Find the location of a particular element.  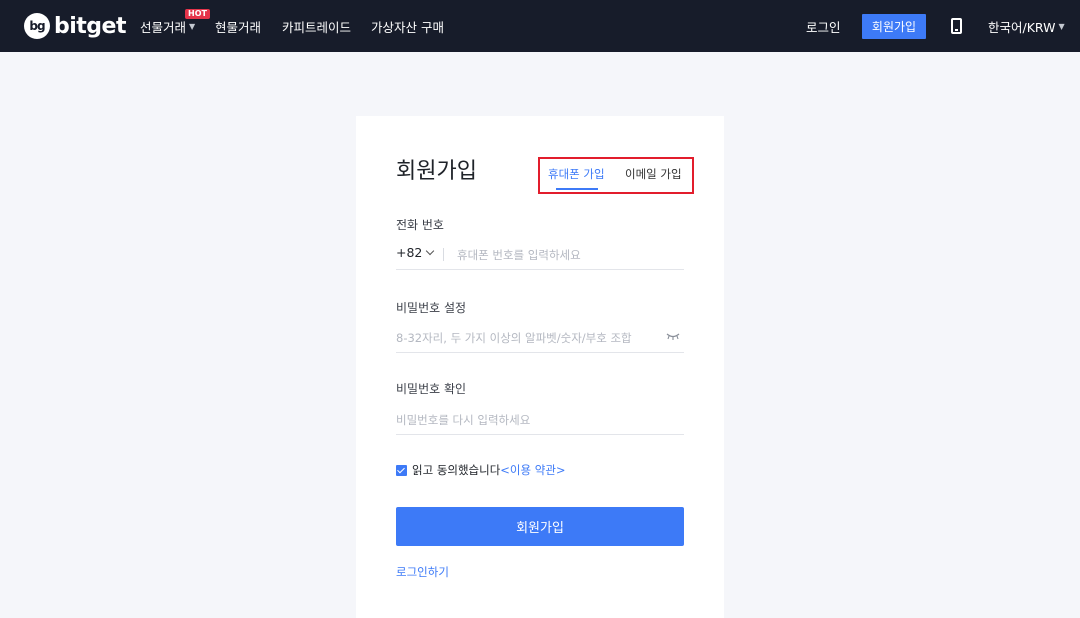

signup-button-top: 회원가입 is located at coordinates (894, 26).